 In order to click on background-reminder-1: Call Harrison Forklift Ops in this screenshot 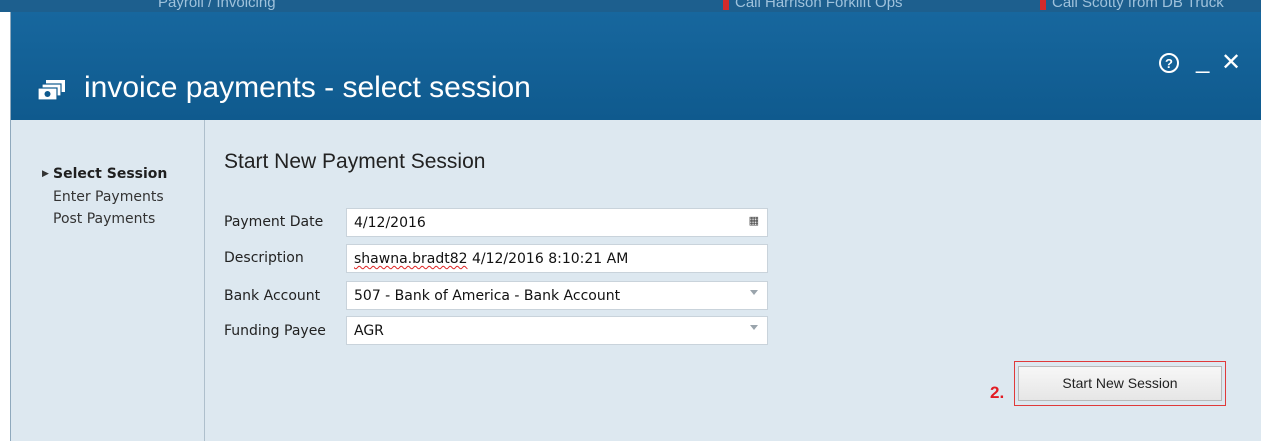, I will do `click(819, 5)`.